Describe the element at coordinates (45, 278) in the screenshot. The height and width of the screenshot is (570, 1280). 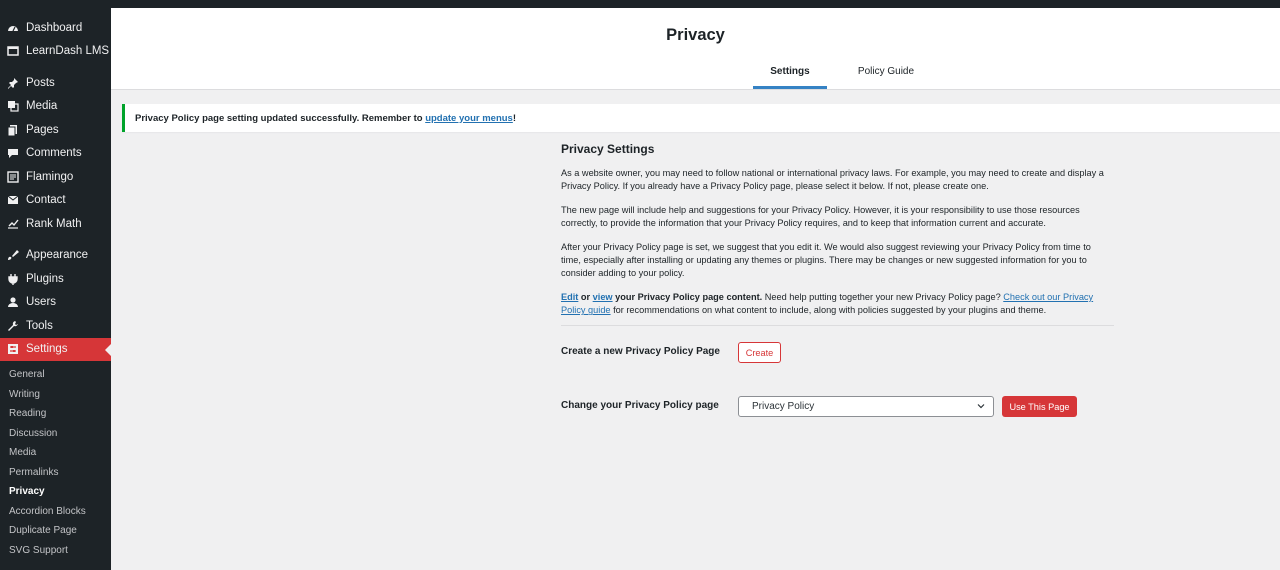
I see `sidebar-item-label: Plugins` at that location.